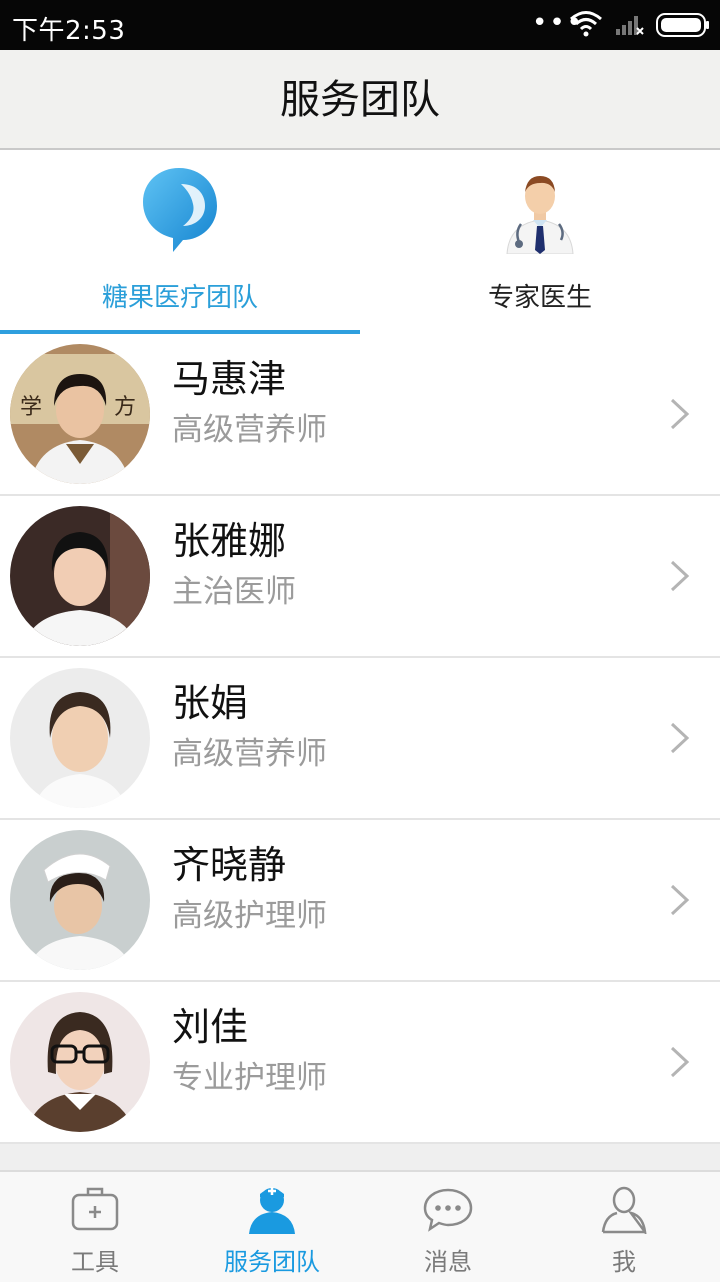  I want to click on nurse-person-icon, so click(272, 1209).